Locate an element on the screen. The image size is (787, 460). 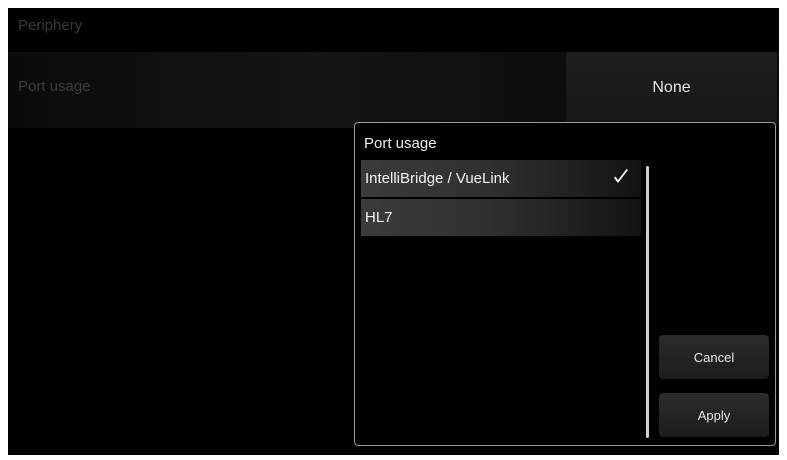
cancel-button-label: Cancel is located at coordinates (714, 357).